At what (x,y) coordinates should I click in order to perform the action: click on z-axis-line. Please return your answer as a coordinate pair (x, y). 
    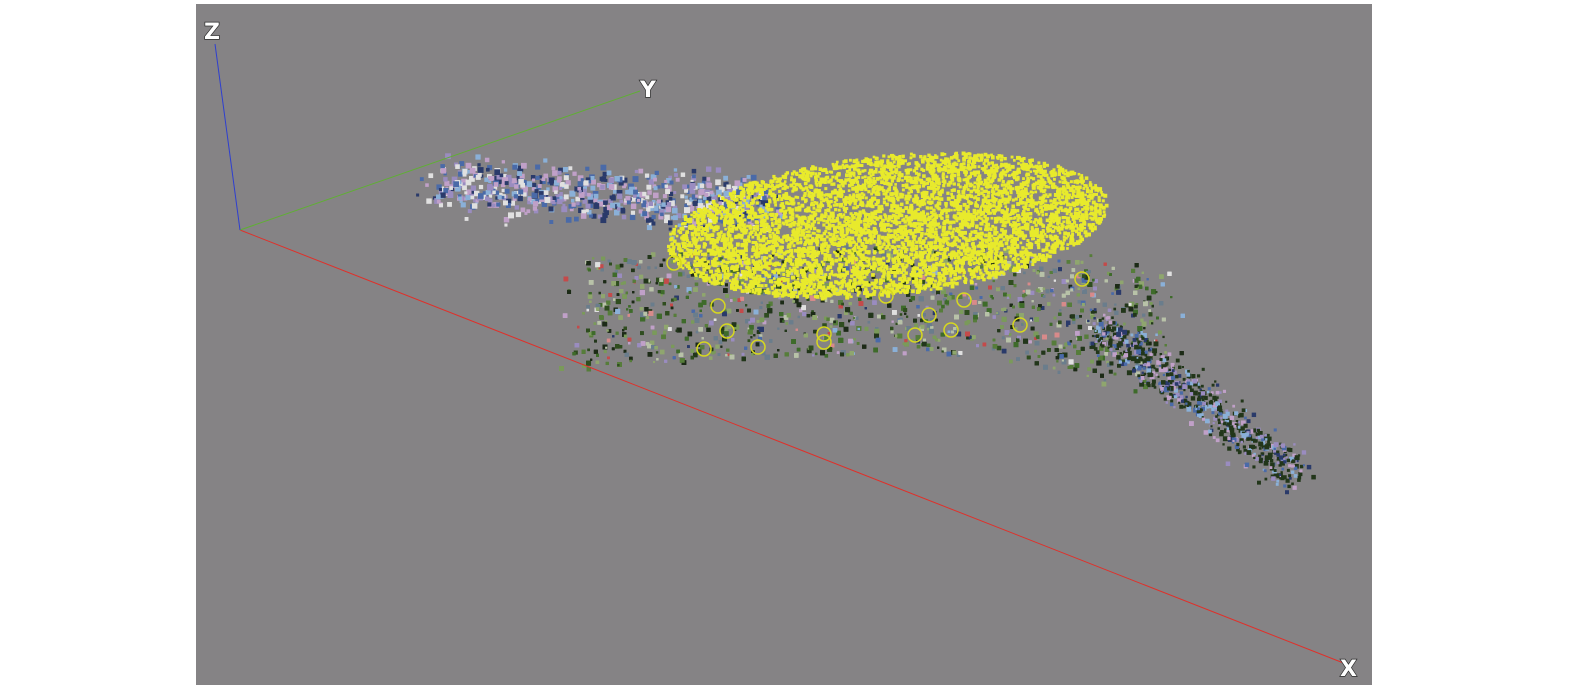
    Looking at the image, I should click on (227, 137).